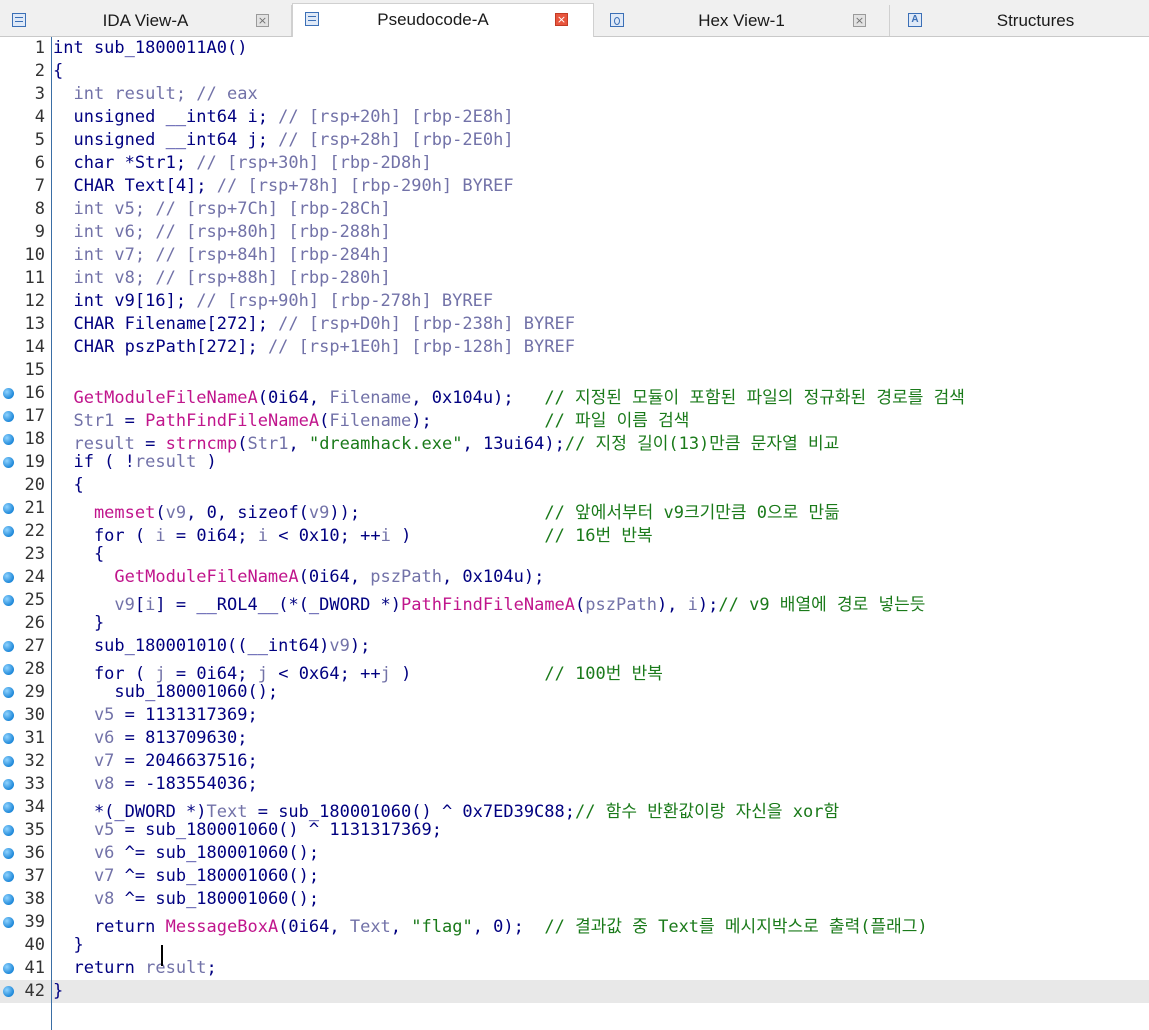 This screenshot has width=1149, height=1030. I want to click on code-line: 1 int sub_1800011A0(), so click(574, 48).